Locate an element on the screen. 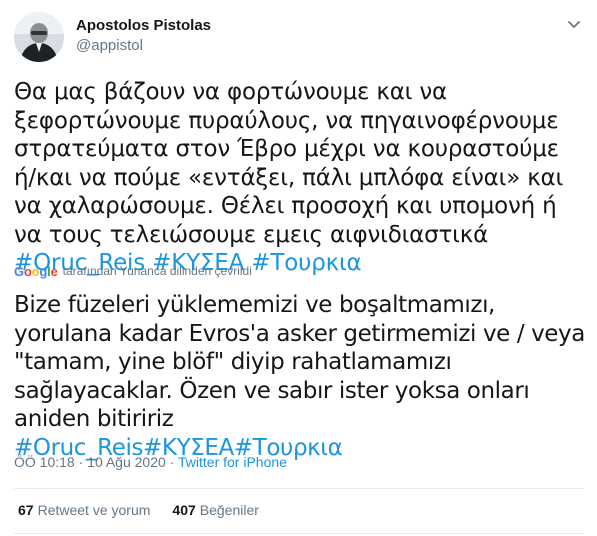 The height and width of the screenshot is (536, 597). retweets-label: Retweet ve yorum is located at coordinates (94, 510).